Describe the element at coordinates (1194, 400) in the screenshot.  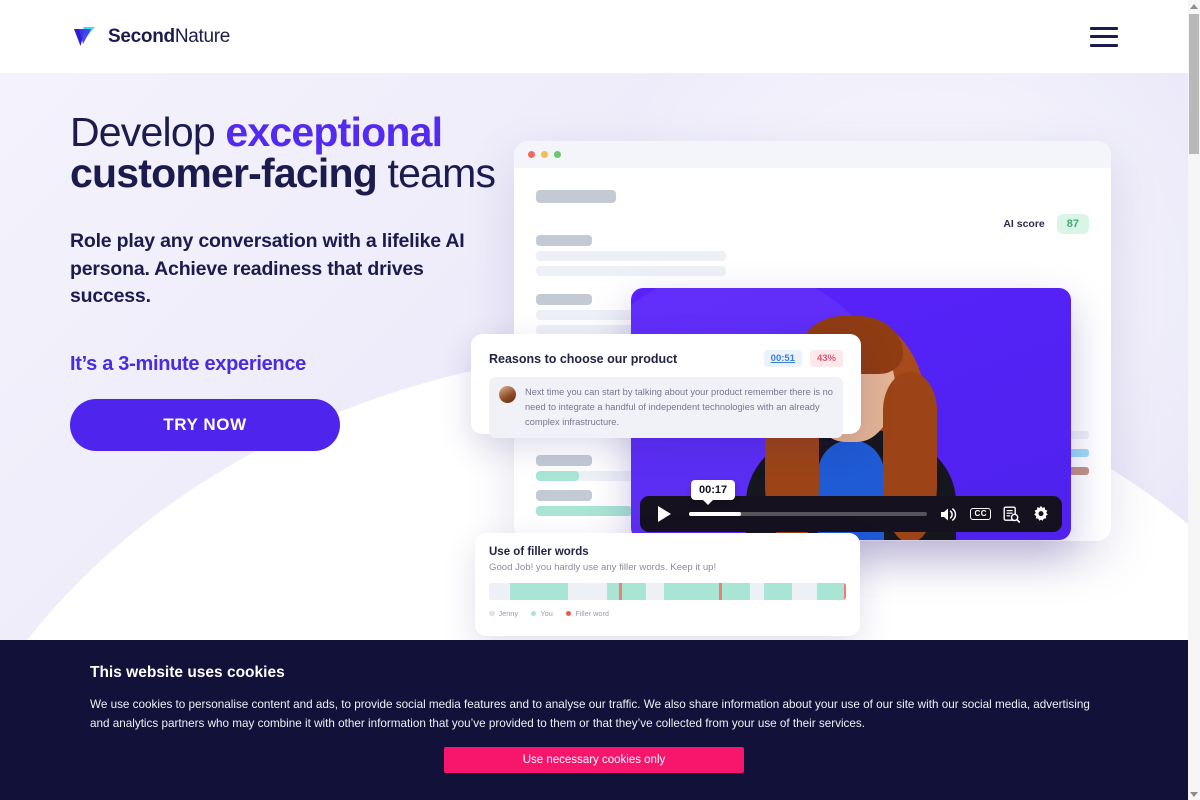
I see `scrollbar` at that location.